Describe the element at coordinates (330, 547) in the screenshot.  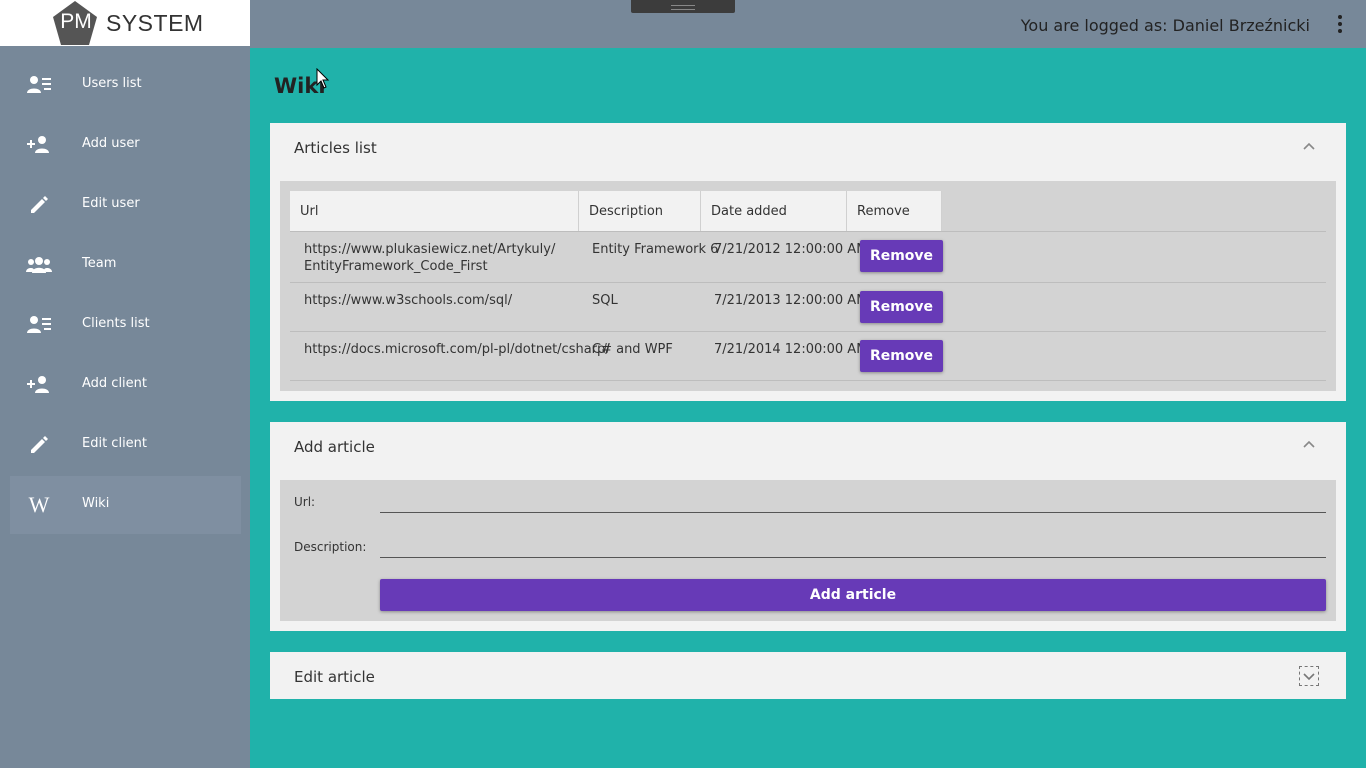
I see `description-label: Description:` at that location.